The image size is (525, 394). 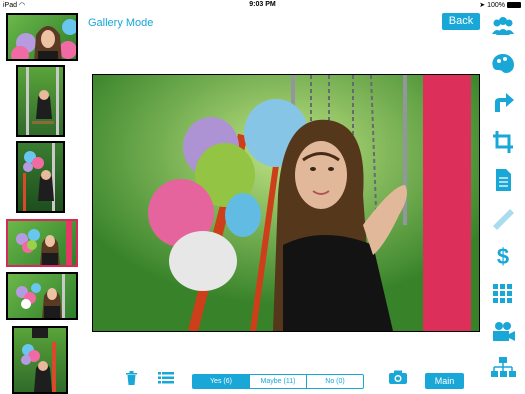 I want to click on filter-no: No (0), so click(x=334, y=381).